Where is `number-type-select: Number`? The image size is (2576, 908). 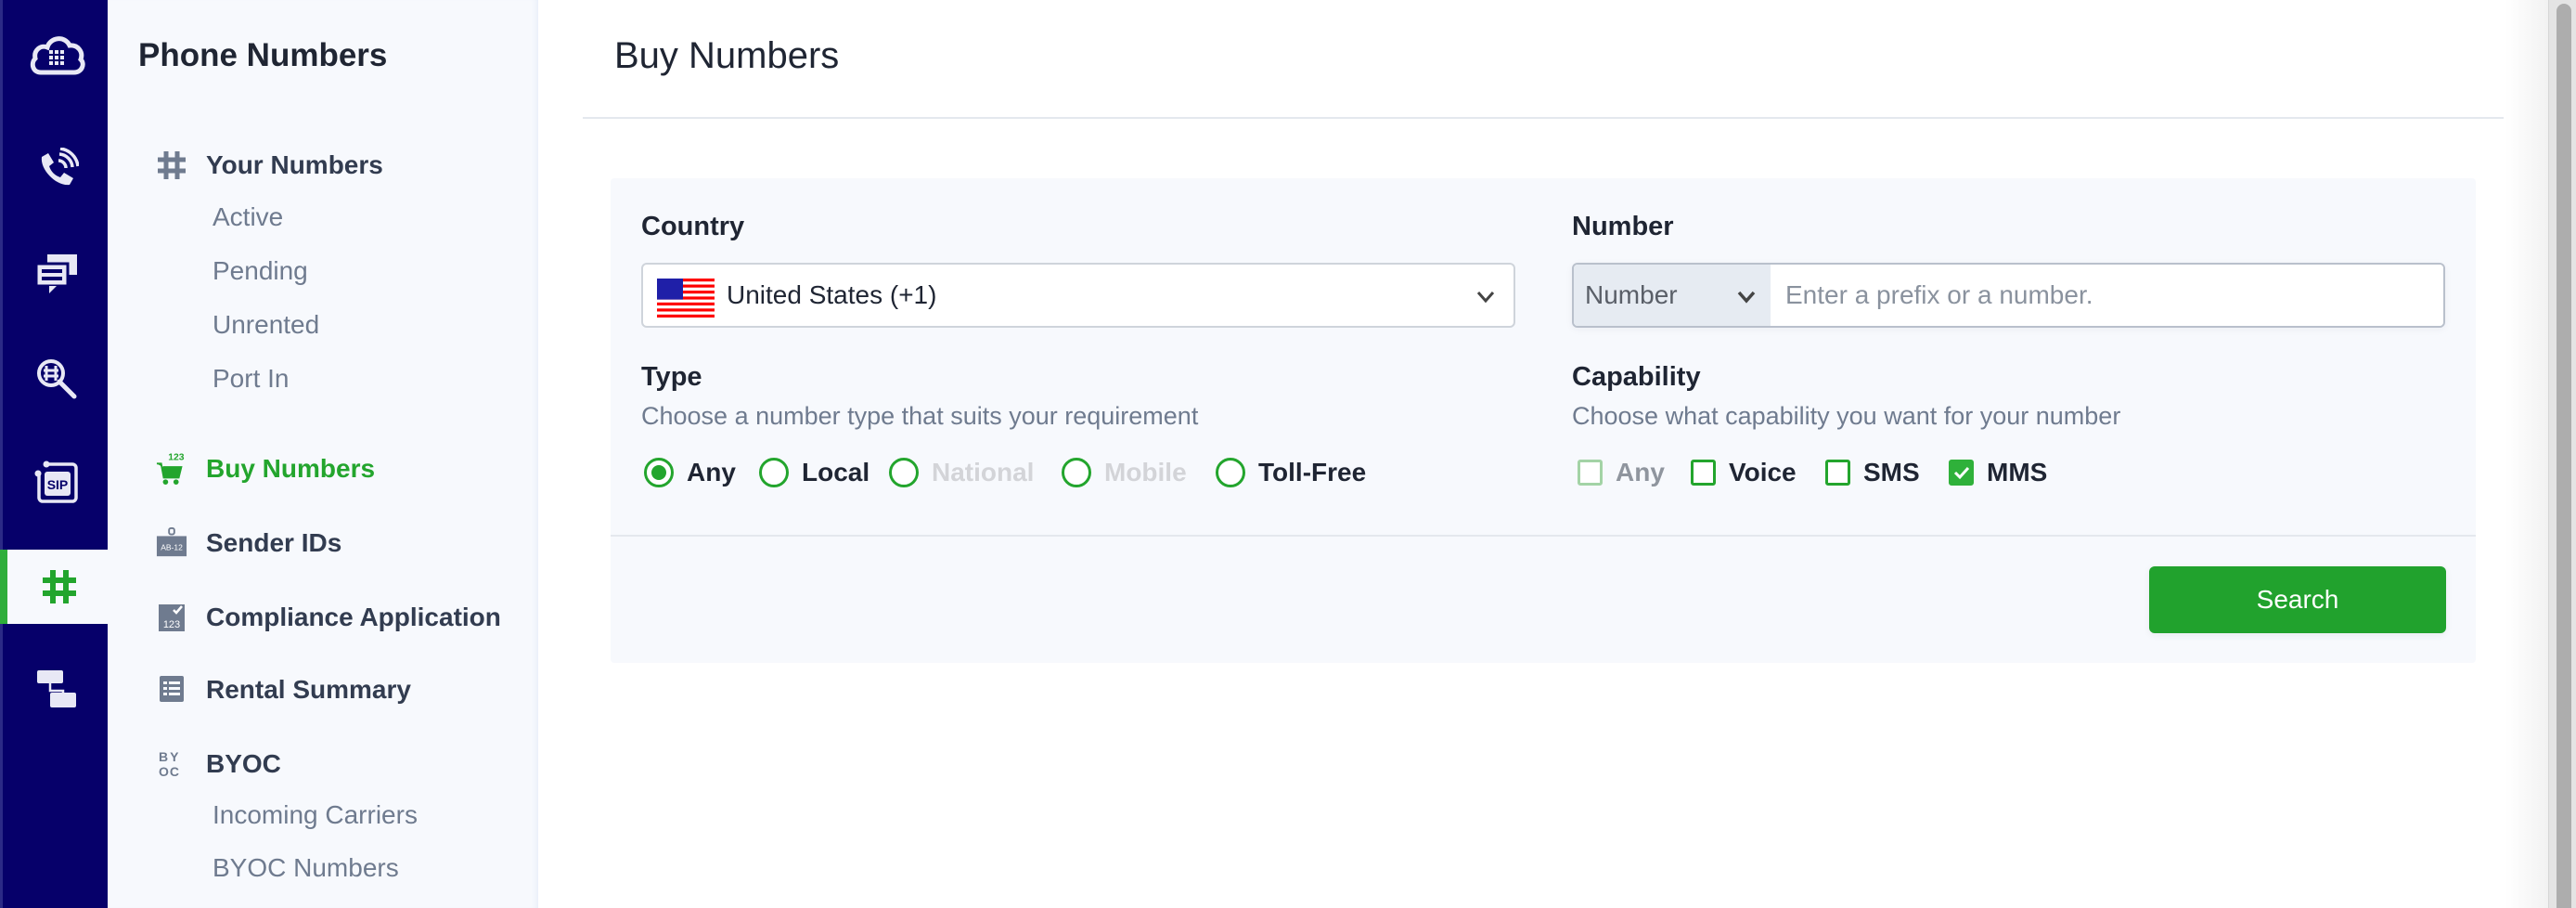 number-type-select: Number is located at coordinates (1672, 296).